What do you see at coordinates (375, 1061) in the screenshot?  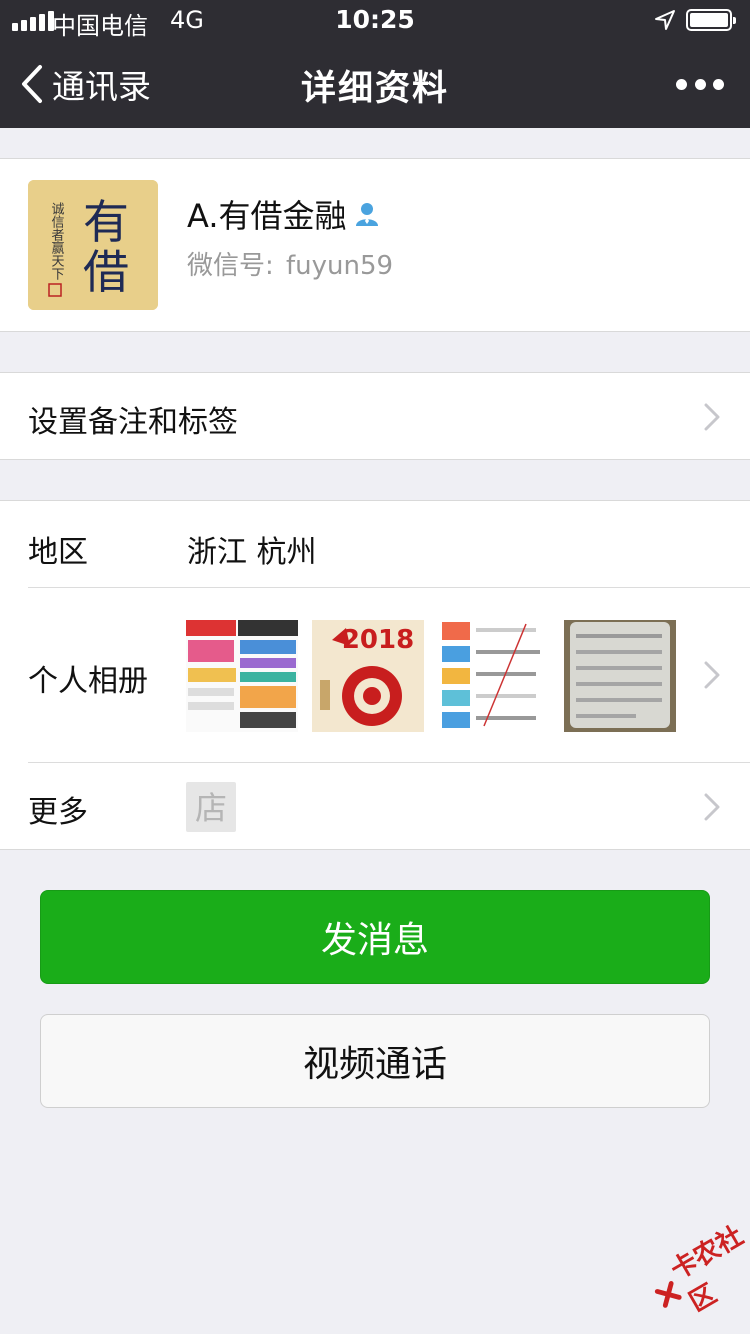 I see `video-call-button: 视频通话` at bounding box center [375, 1061].